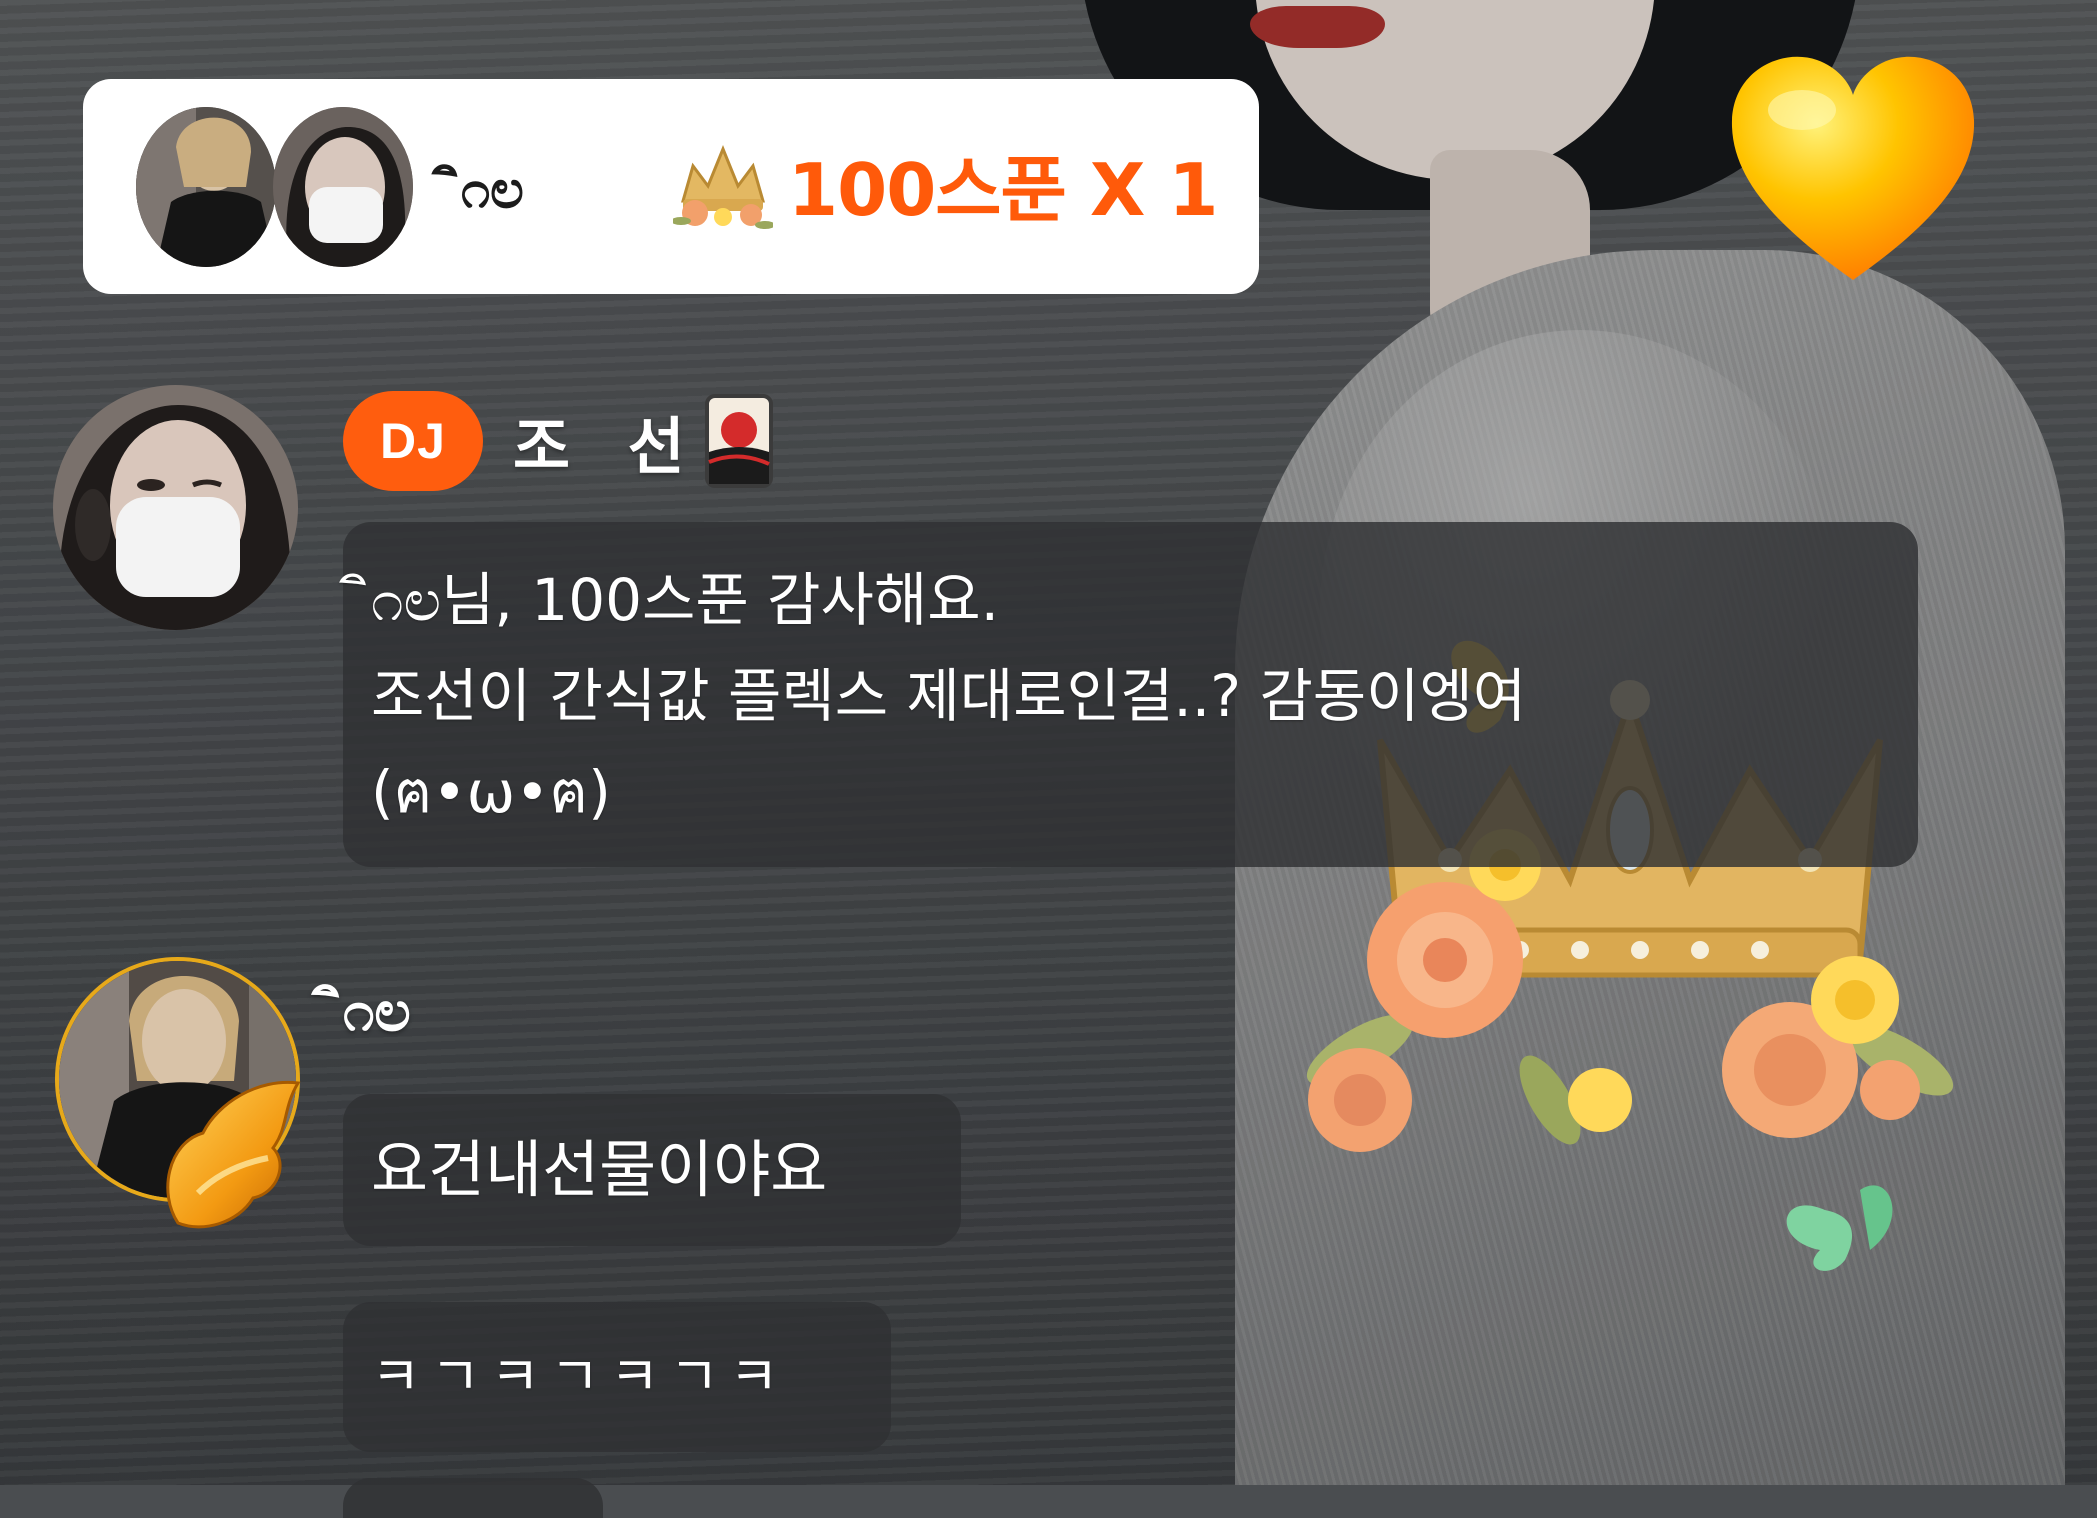  Describe the element at coordinates (492, 190) in the screenshot. I see `gift-sender-name: ‌ิ೧ಲ` at that location.